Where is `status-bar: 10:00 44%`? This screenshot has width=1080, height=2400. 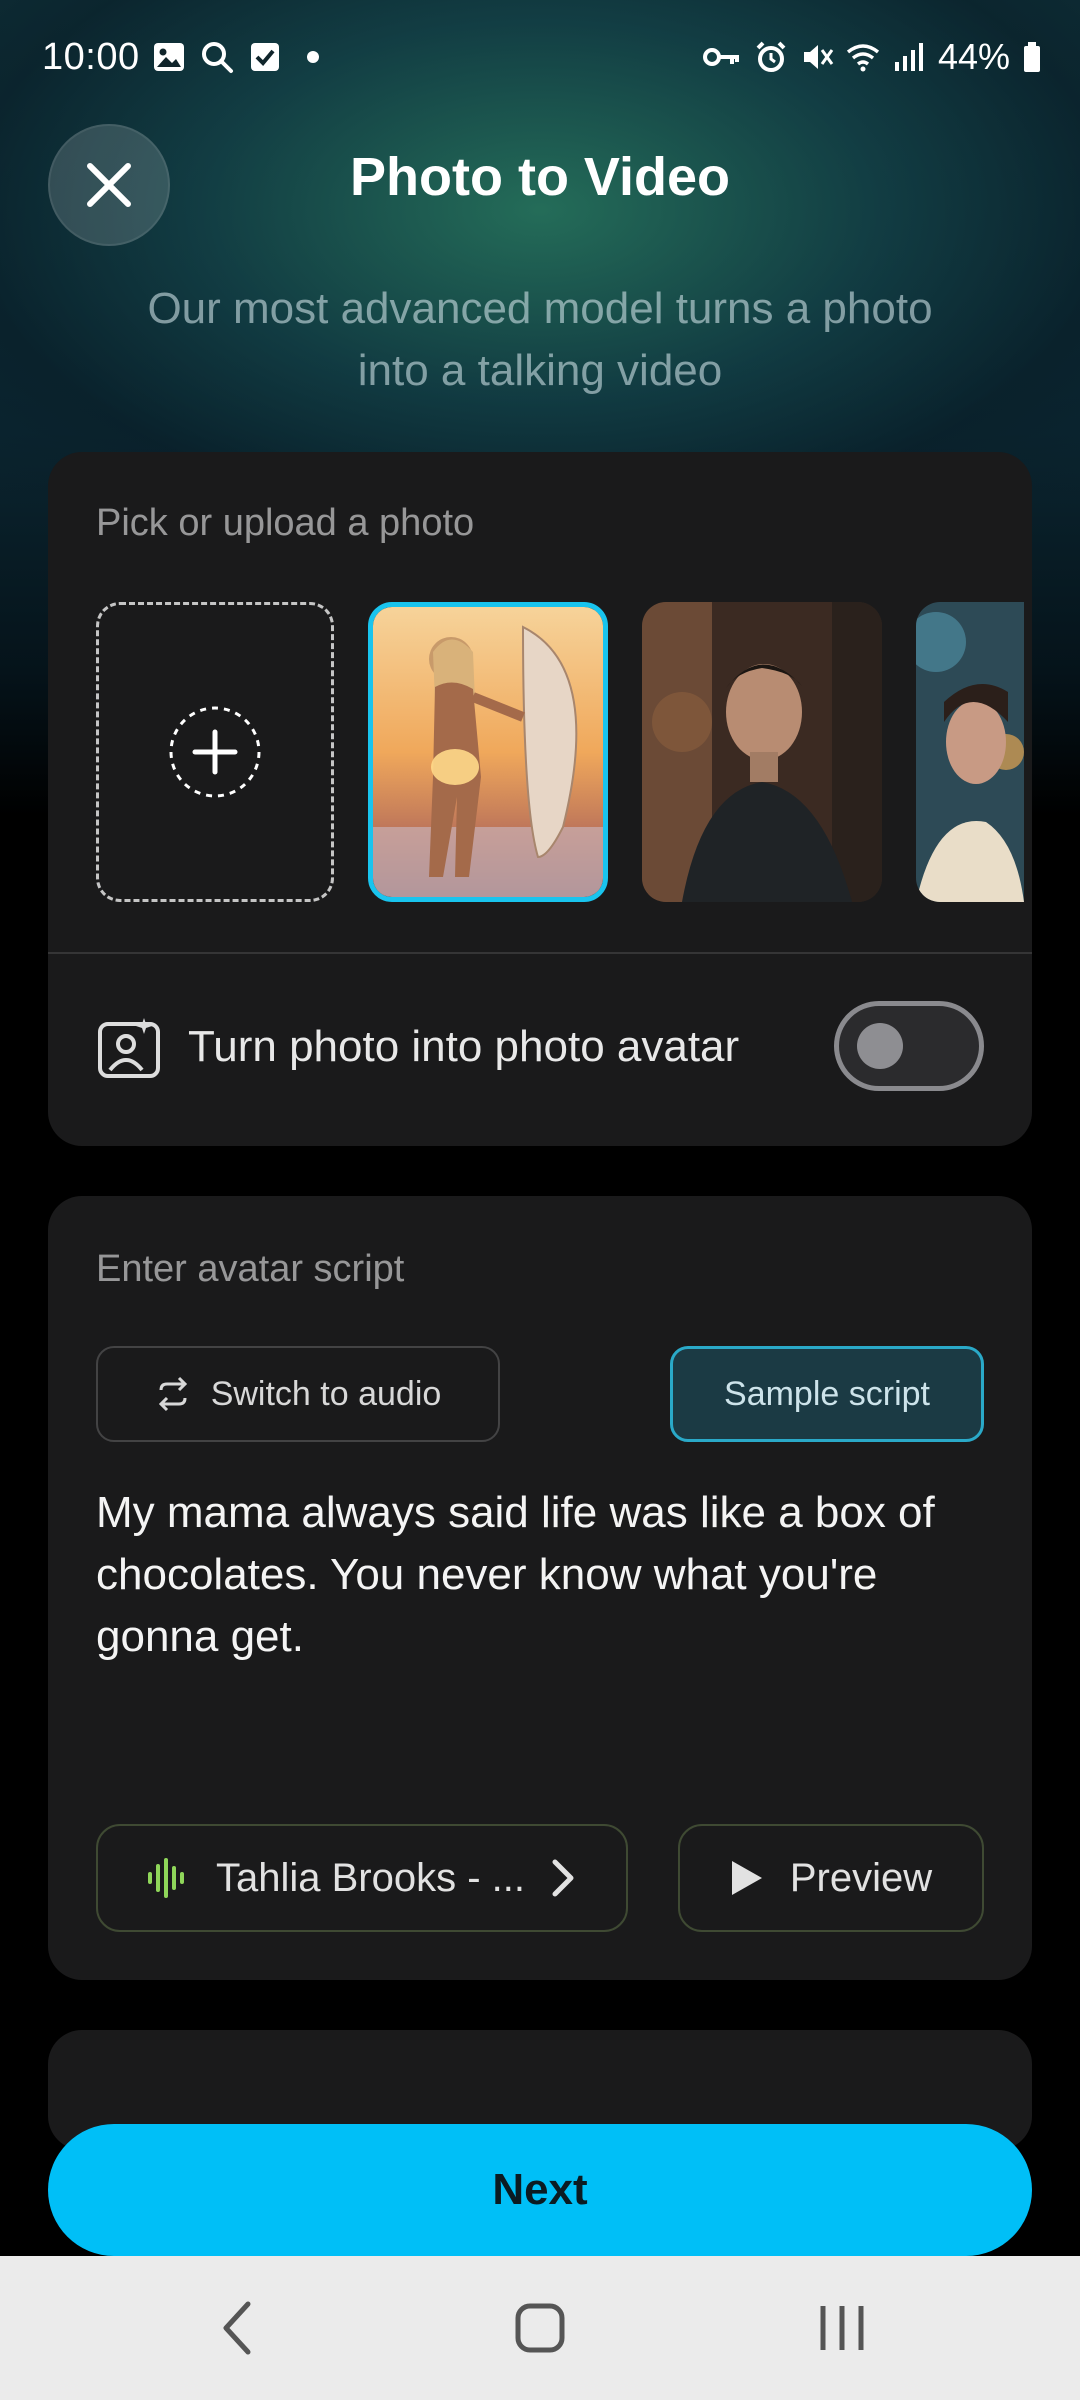
status-bar: 10:00 44% is located at coordinates (540, 60).